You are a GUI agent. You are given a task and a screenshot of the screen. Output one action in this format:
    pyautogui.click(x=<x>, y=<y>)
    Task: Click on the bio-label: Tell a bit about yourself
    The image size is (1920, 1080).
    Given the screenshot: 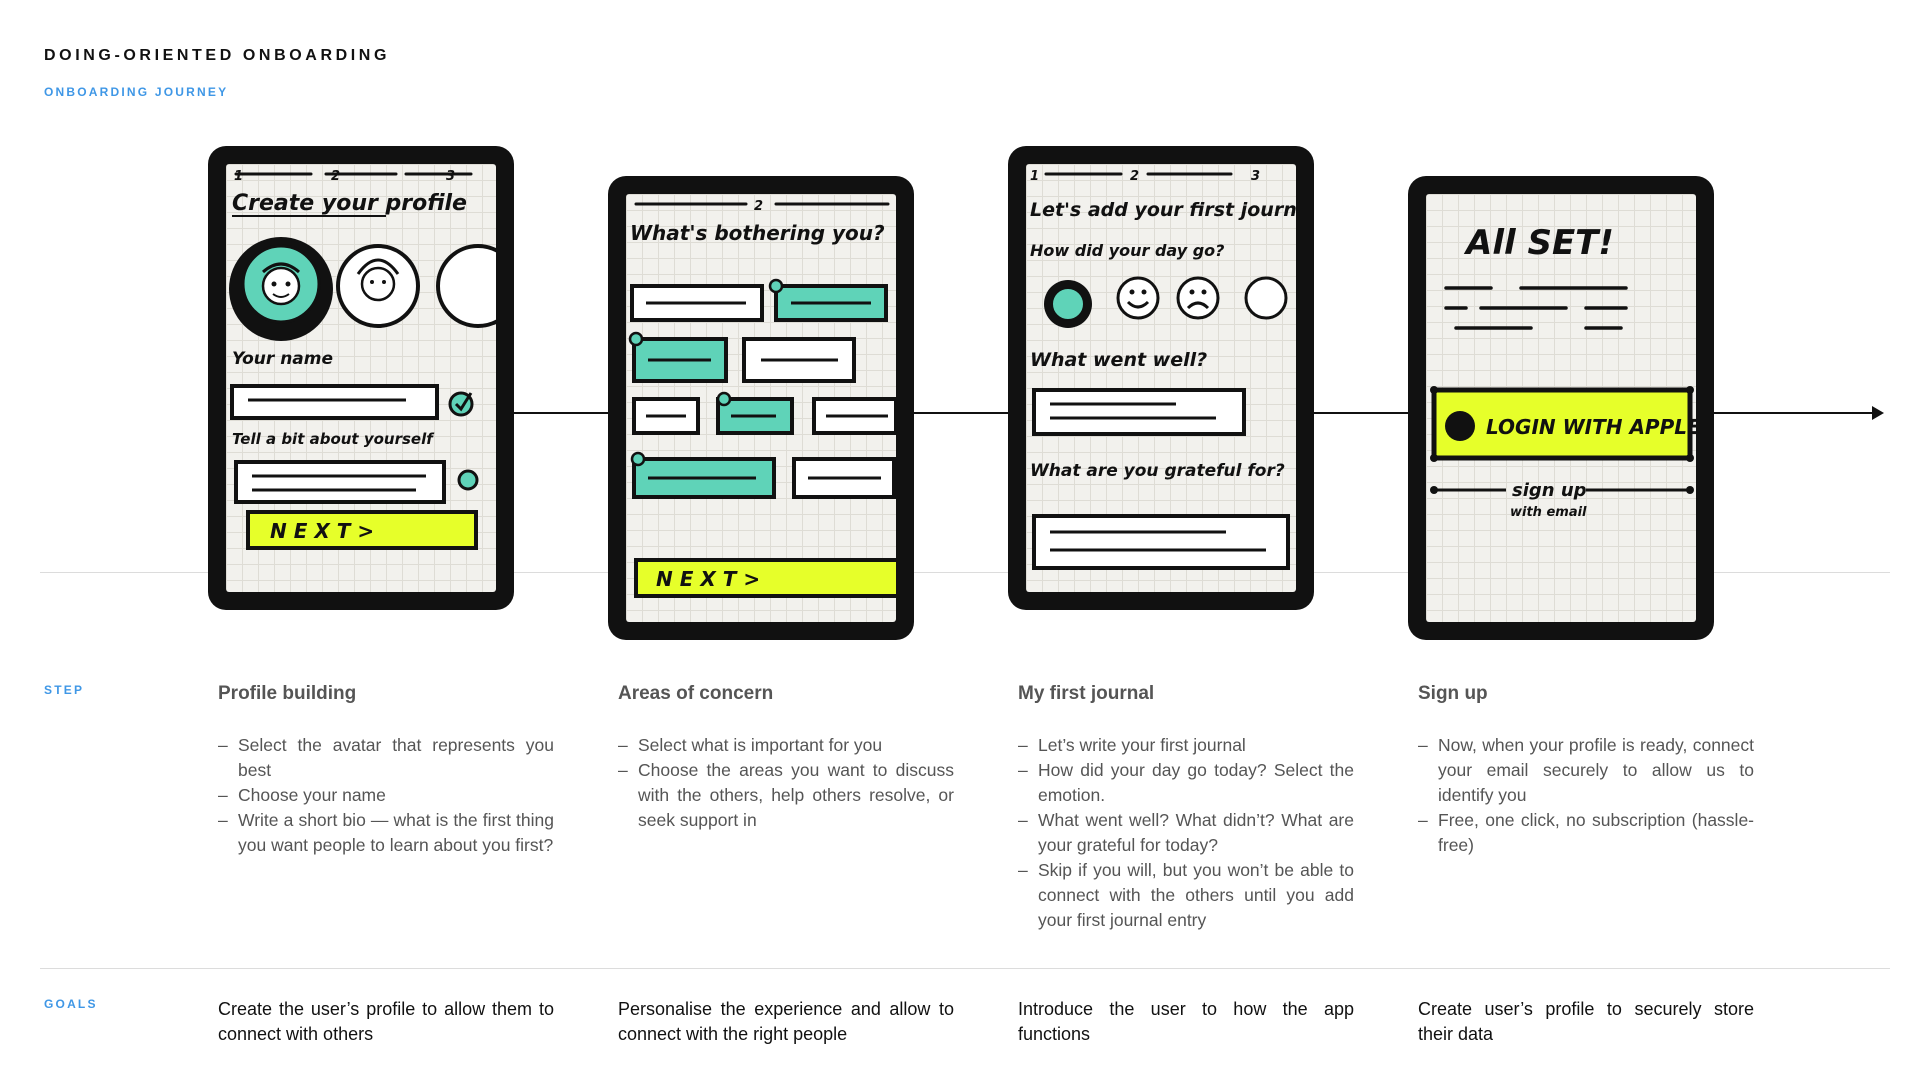 What is the action you would take?
    pyautogui.click(x=333, y=439)
    